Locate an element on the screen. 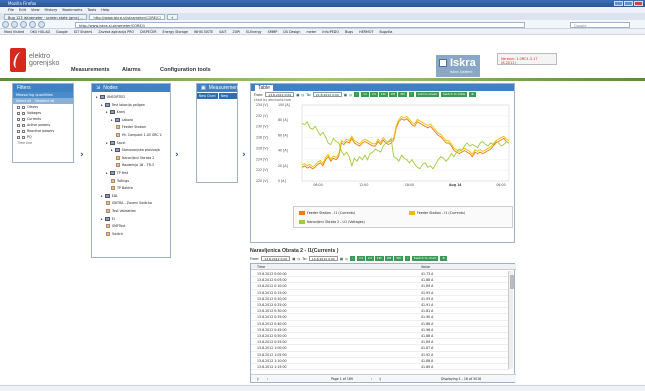 Image resolution: width=645 pixels, height=391 pixels. new-table-button: New Table is located at coordinates (228, 98).